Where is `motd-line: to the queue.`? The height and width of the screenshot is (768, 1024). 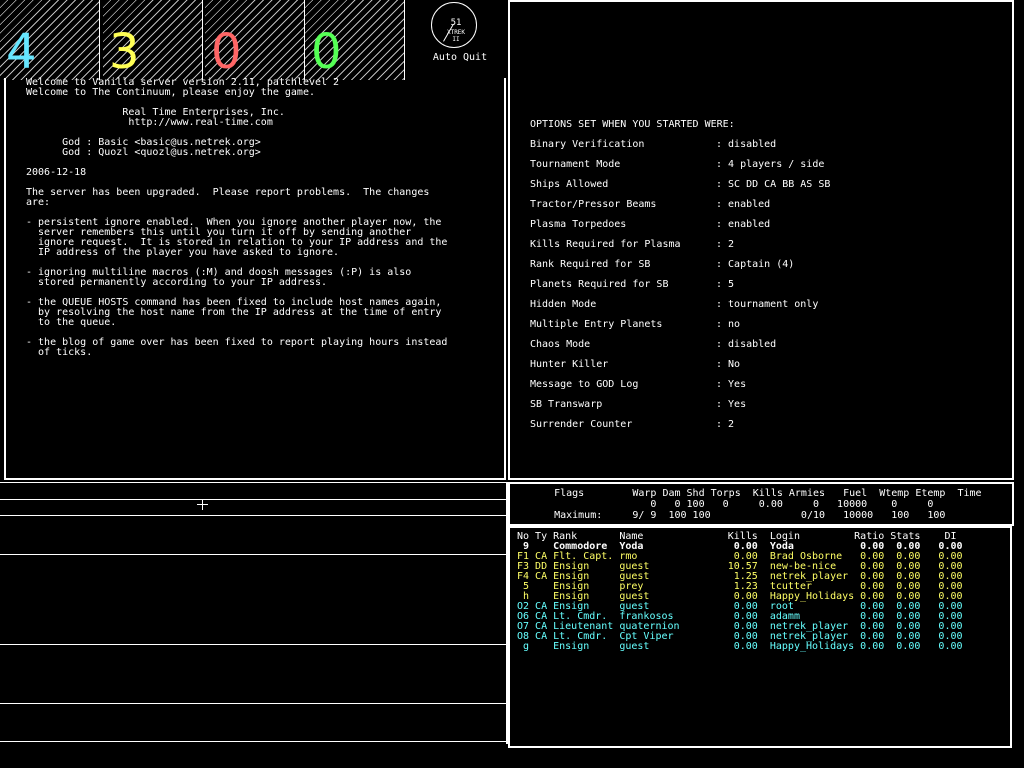
motd-line: to the queue. is located at coordinates (71, 322).